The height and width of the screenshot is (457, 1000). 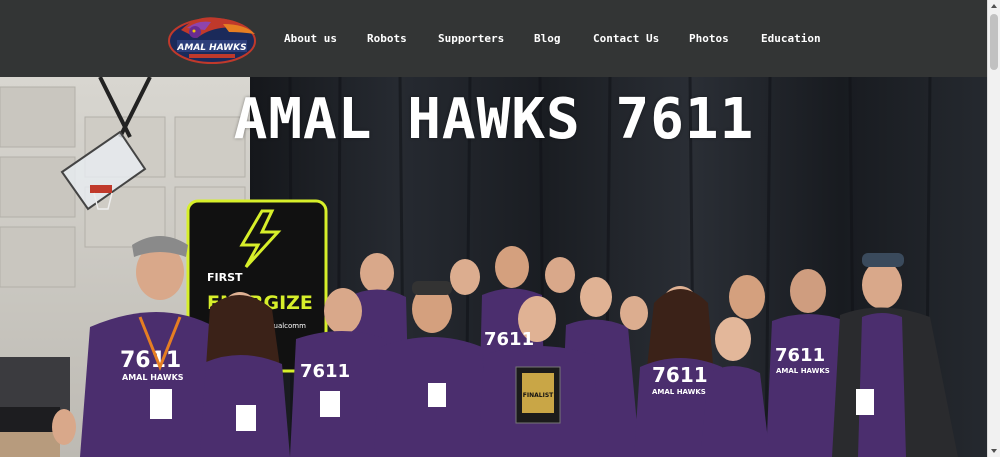 I want to click on shirt-number: 7611, so click(x=150, y=360).